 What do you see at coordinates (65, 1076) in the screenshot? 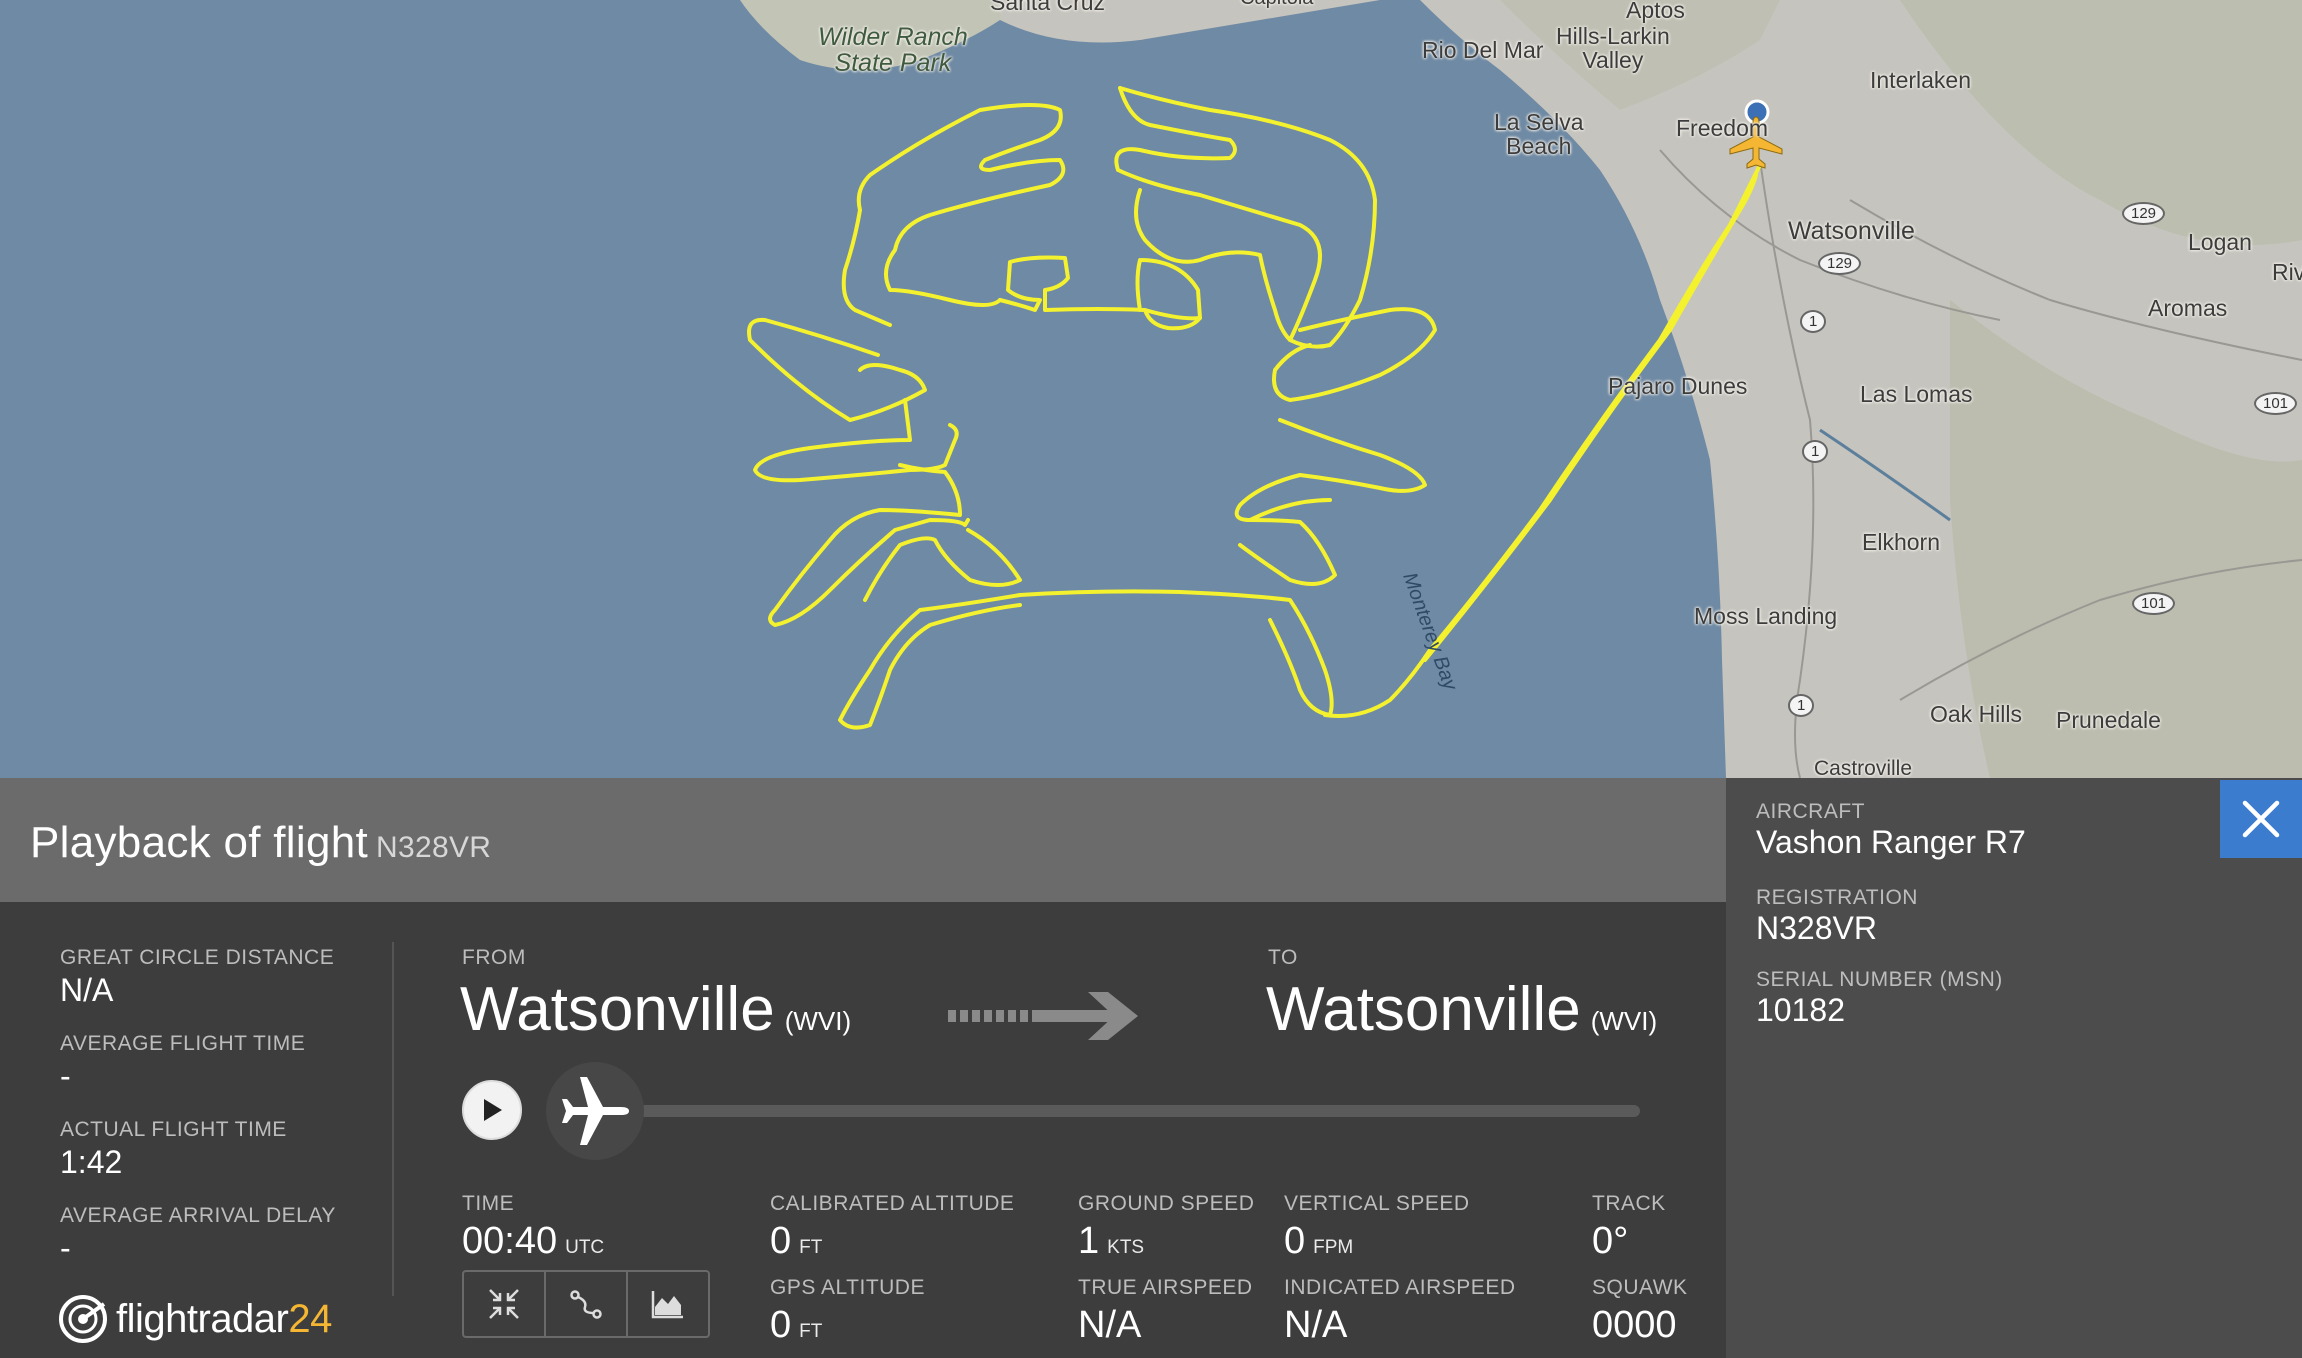
I see `average-flight-time-value: -` at bounding box center [65, 1076].